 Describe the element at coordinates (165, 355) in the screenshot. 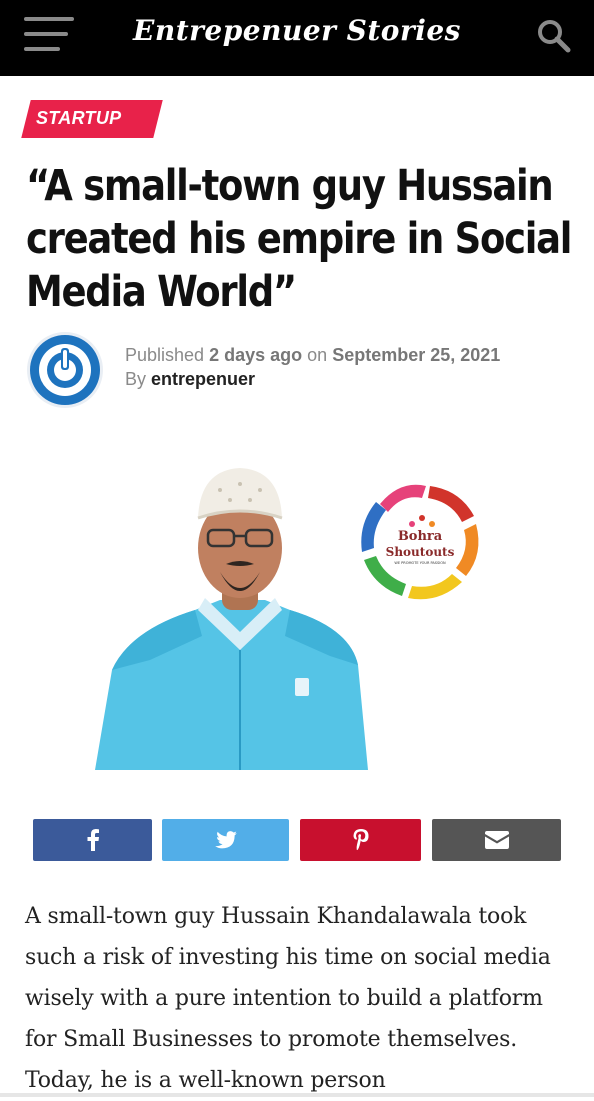

I see `published-prefix: Published` at that location.